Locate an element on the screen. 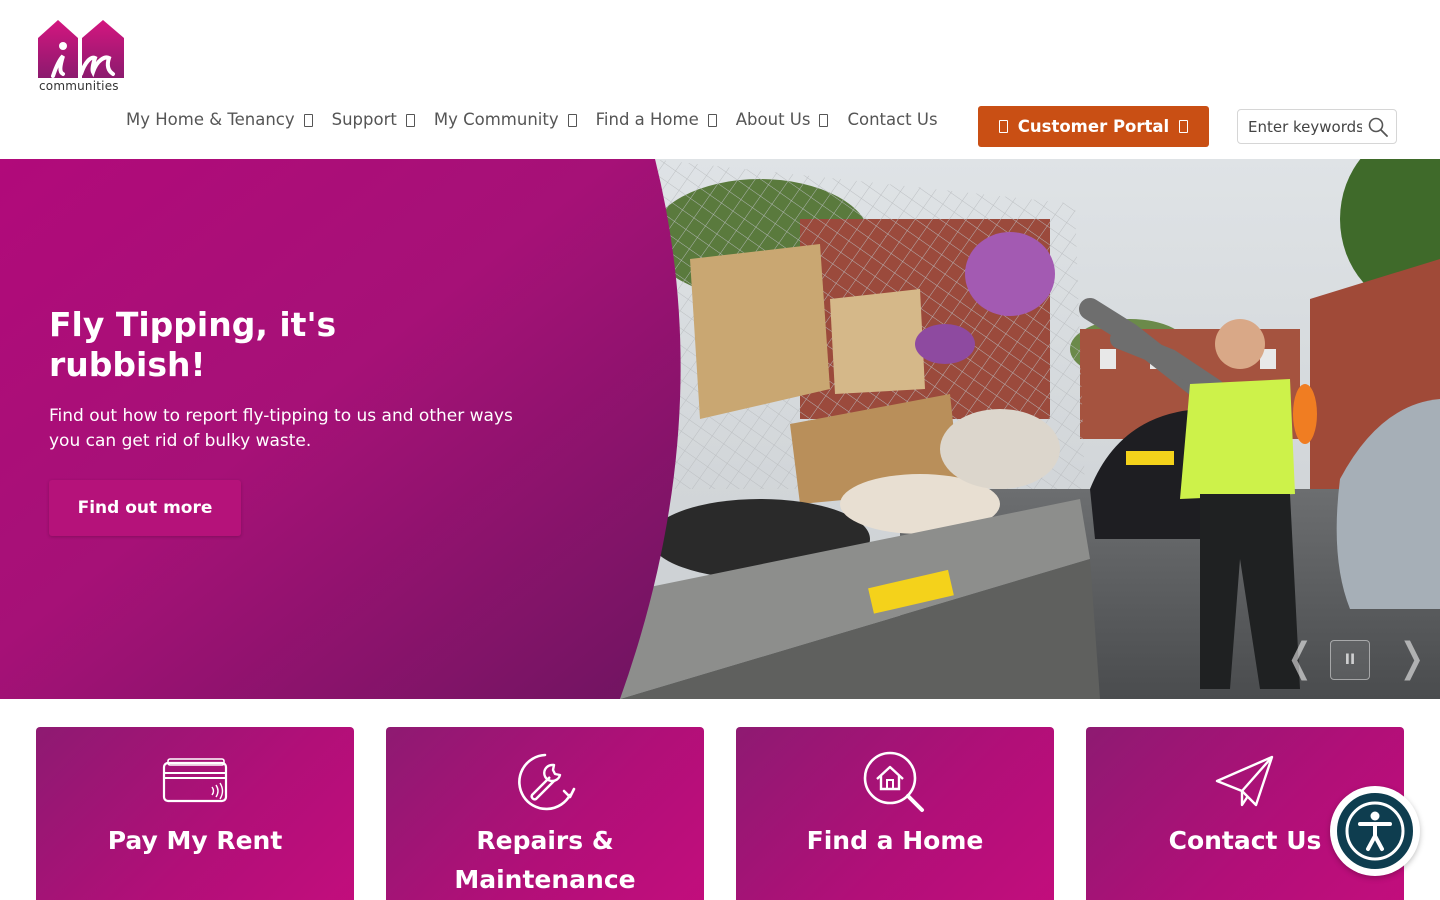  house-search-icon is located at coordinates (893, 781).